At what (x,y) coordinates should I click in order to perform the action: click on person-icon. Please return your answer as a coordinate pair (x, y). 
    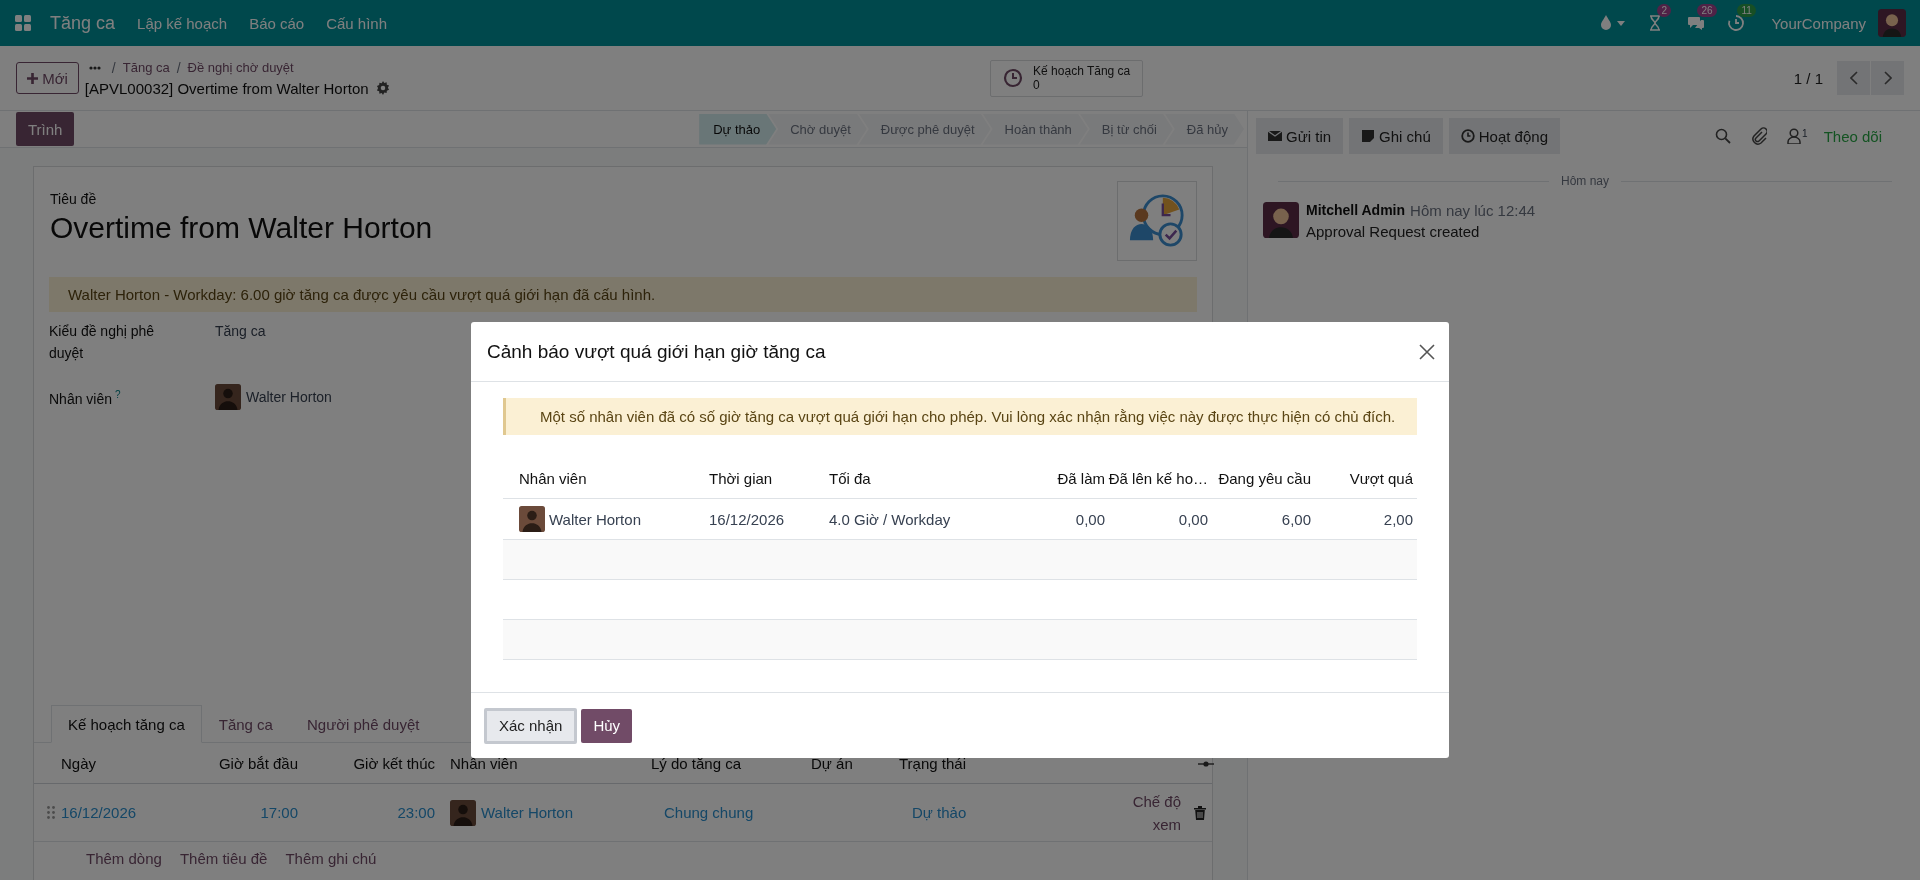
    Looking at the image, I should click on (1794, 136).